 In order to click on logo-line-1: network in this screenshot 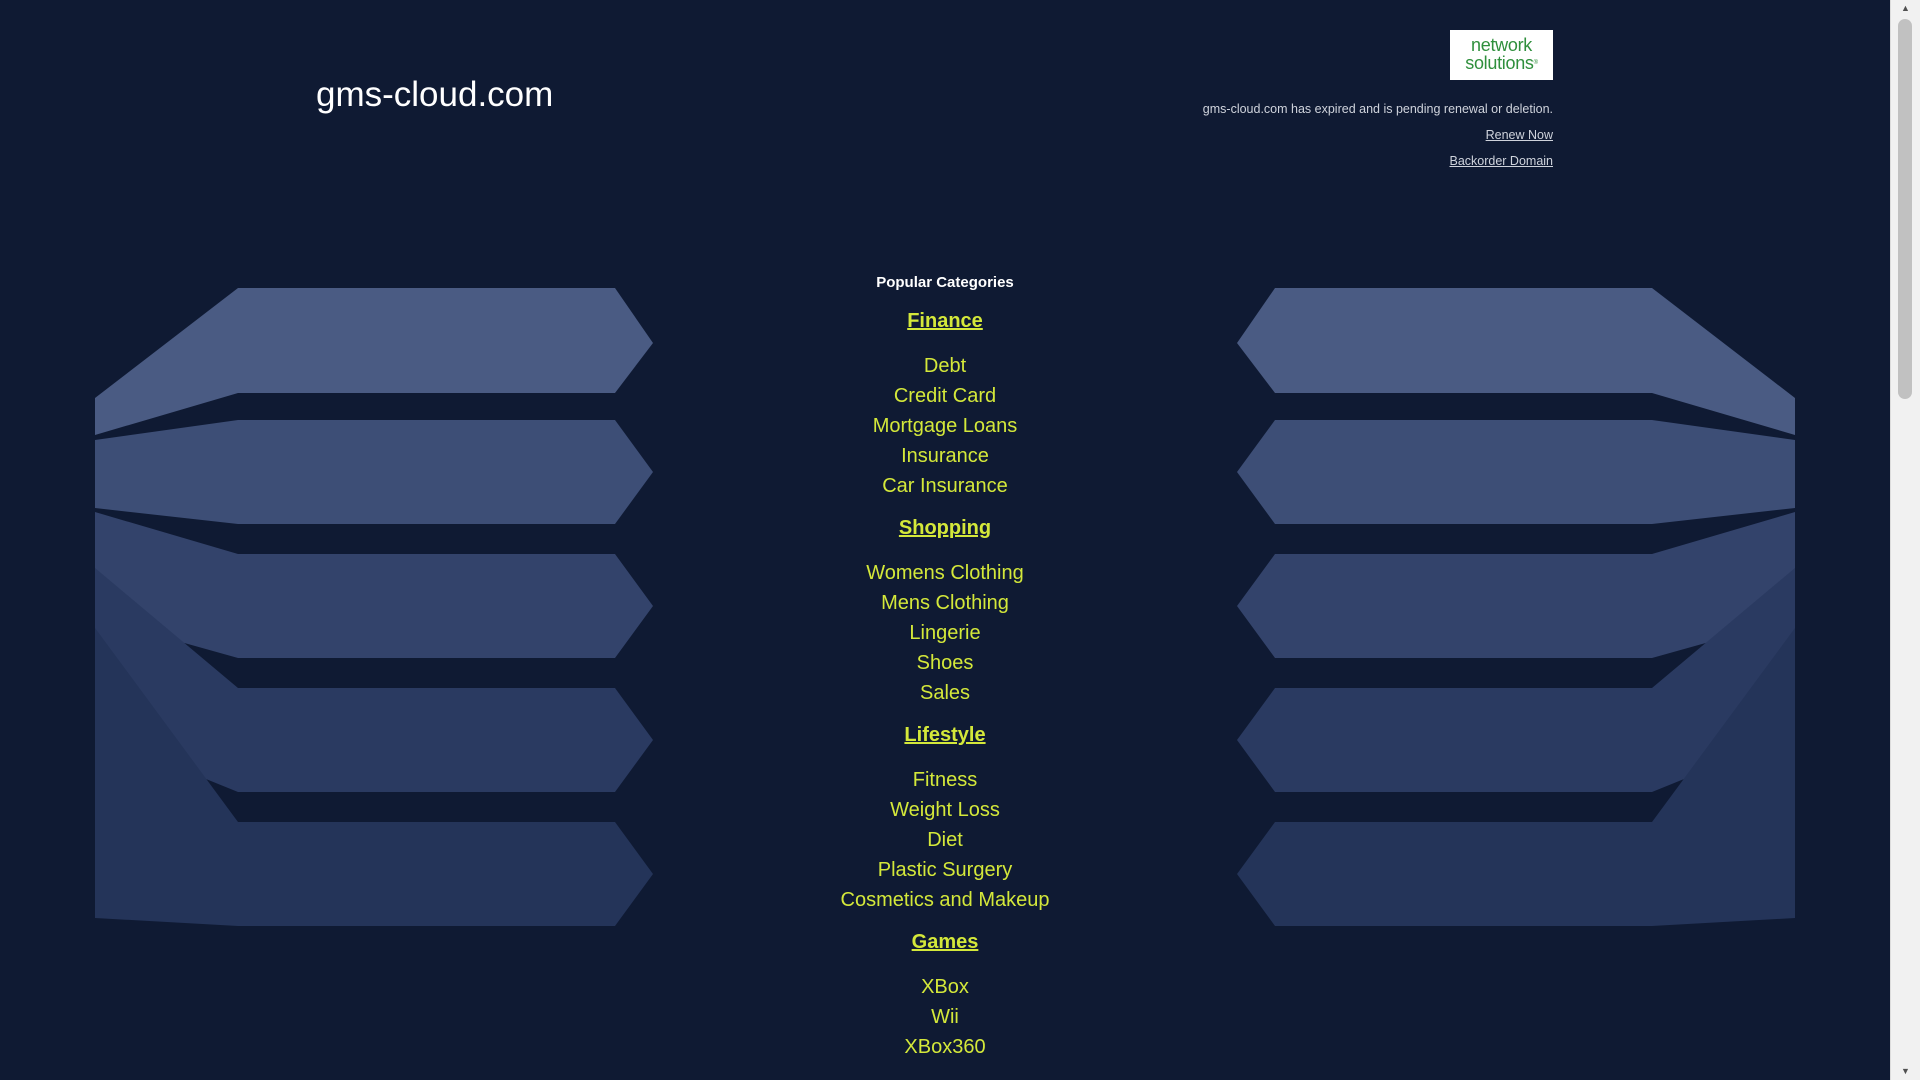, I will do `click(1501, 45)`.